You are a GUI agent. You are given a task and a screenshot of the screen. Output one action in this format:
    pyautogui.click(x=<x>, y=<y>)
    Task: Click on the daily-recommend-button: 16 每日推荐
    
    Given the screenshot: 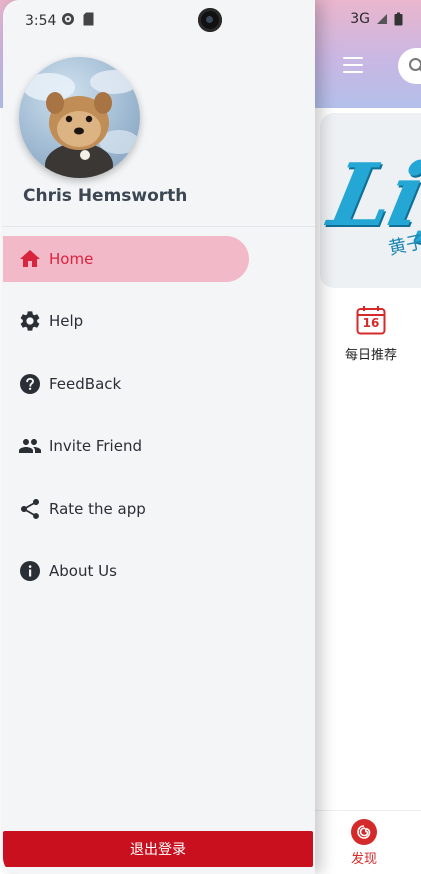 What is the action you would take?
    pyautogui.click(x=371, y=334)
    